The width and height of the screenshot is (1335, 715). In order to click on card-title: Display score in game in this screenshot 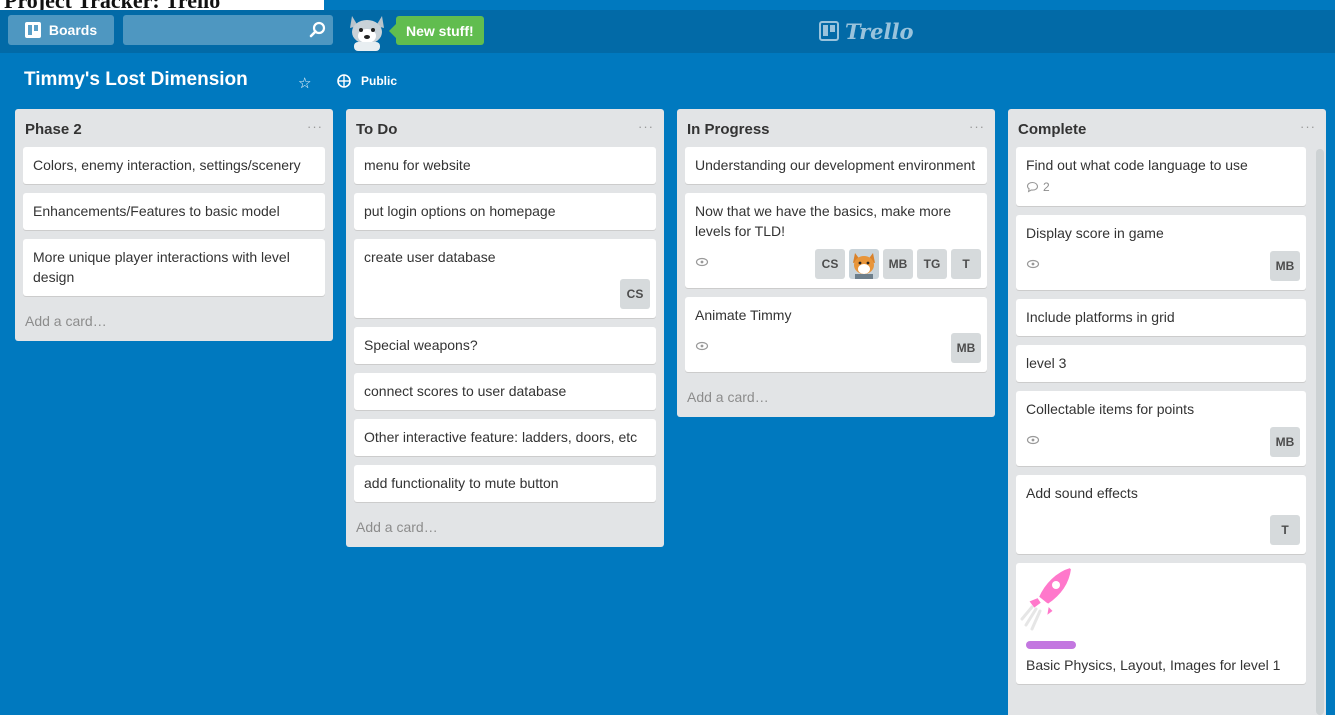, I will do `click(1095, 233)`.